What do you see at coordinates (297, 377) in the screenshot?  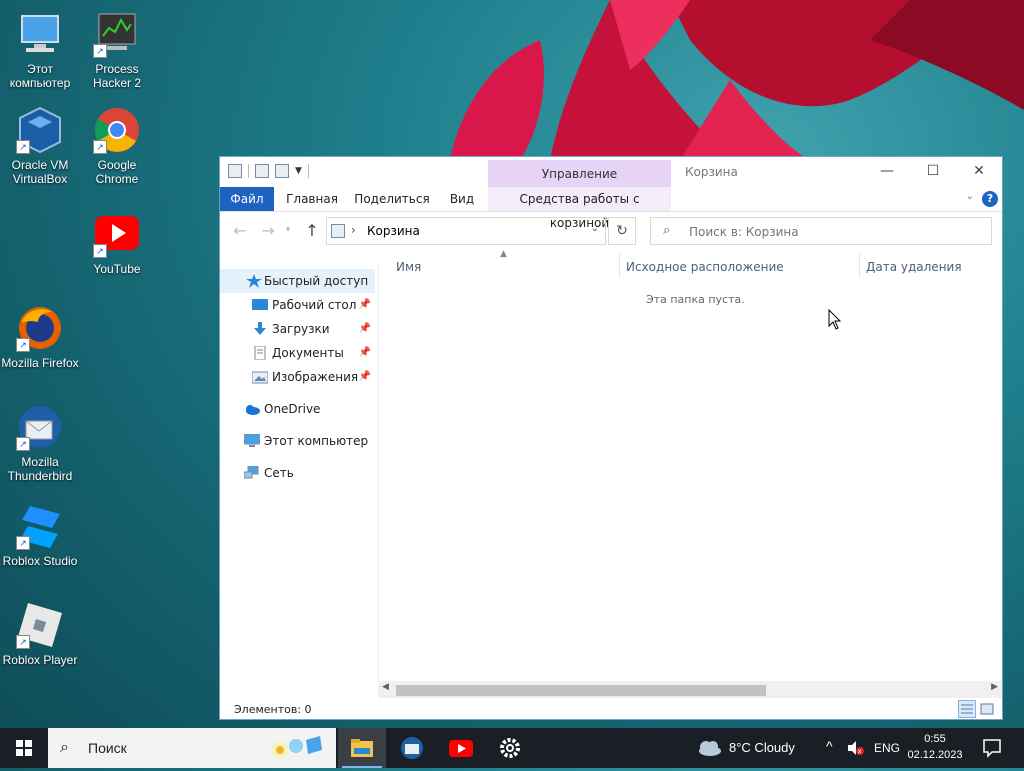 I see `nav-pictures: Изображения 📌` at bounding box center [297, 377].